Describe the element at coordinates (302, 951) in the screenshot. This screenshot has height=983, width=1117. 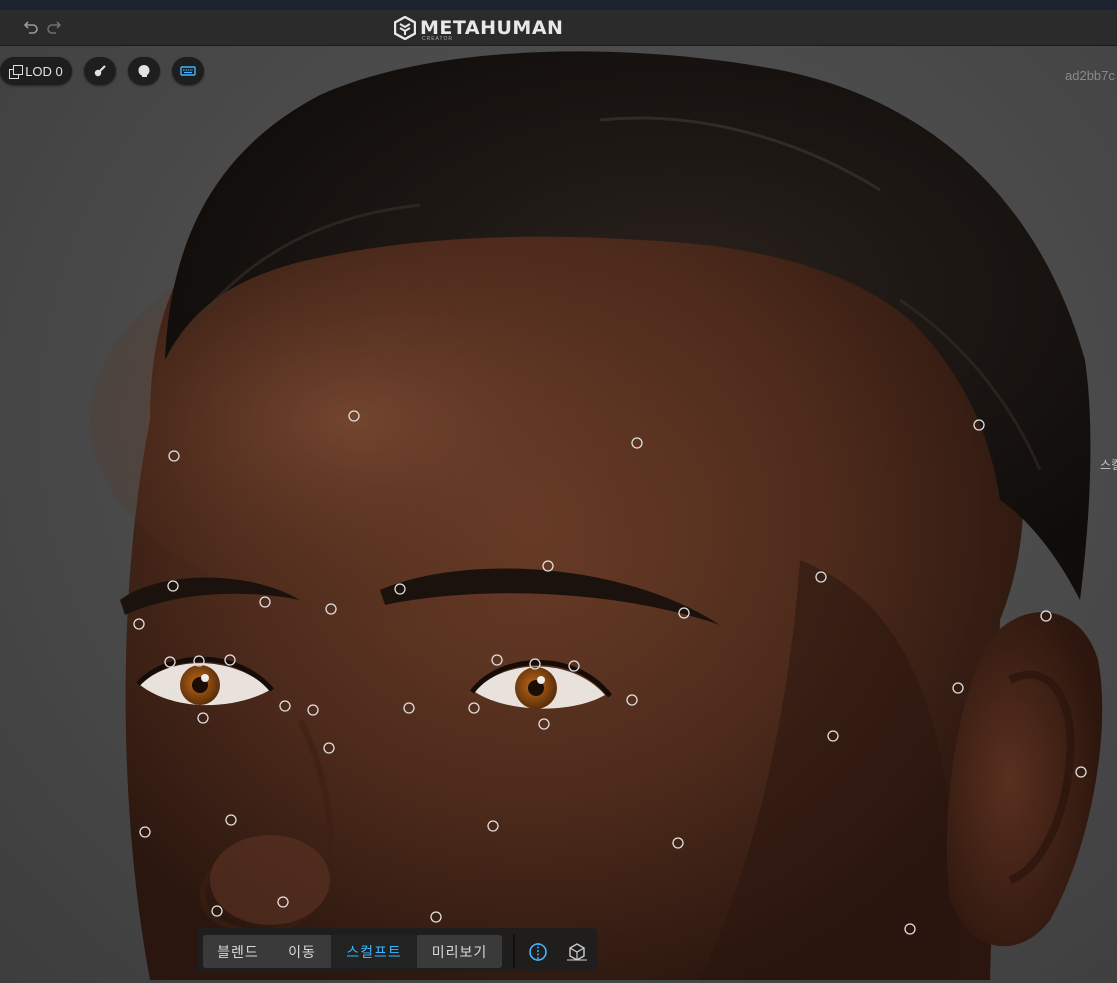
I see `tab-move: 이동` at that location.